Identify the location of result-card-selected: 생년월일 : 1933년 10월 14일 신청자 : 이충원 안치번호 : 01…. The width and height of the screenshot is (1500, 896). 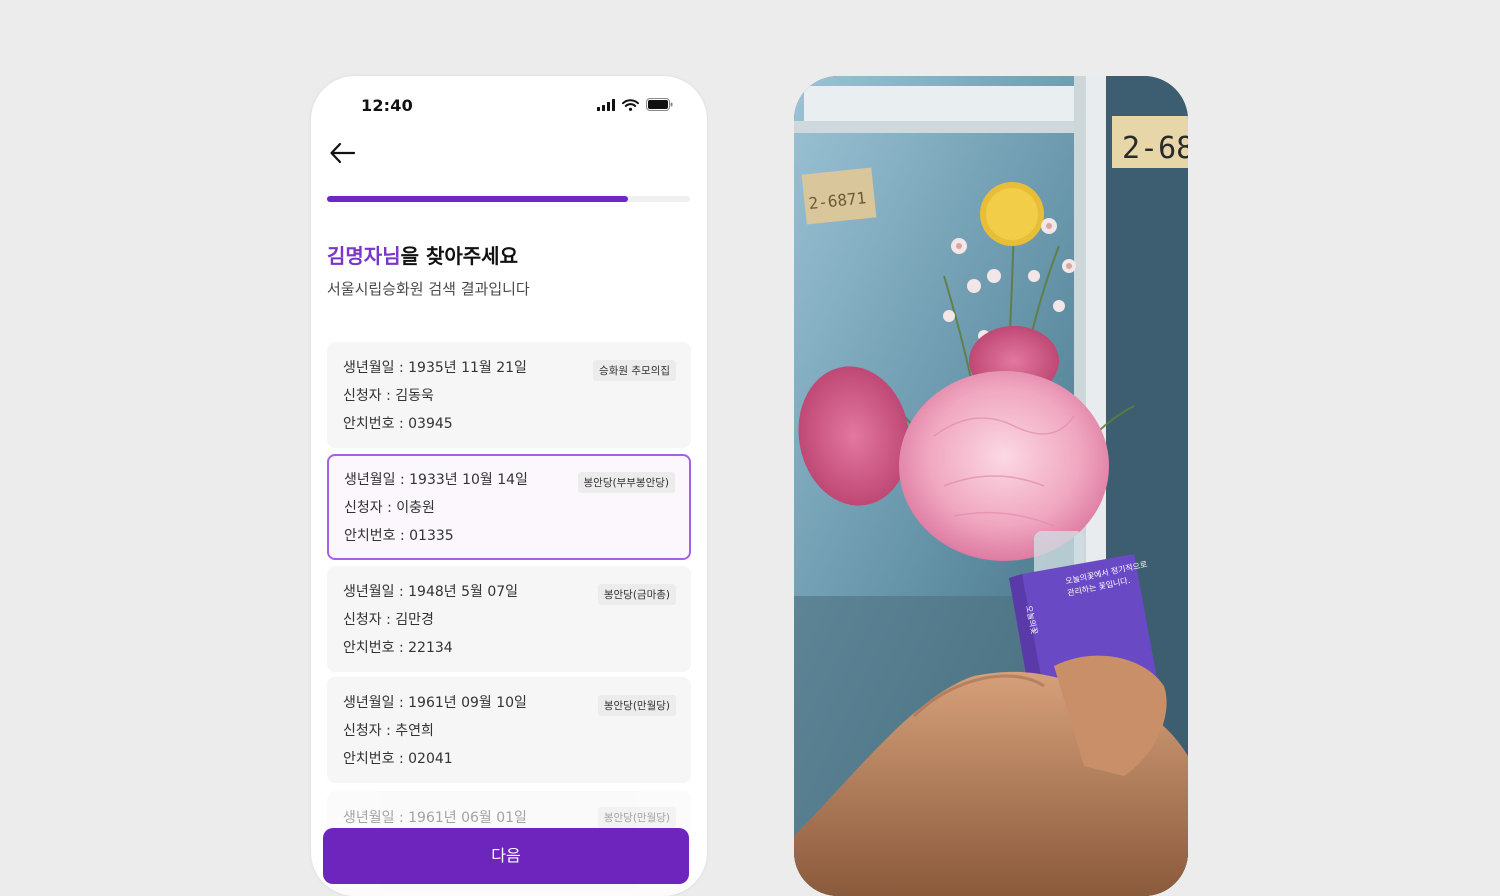
(509, 507).